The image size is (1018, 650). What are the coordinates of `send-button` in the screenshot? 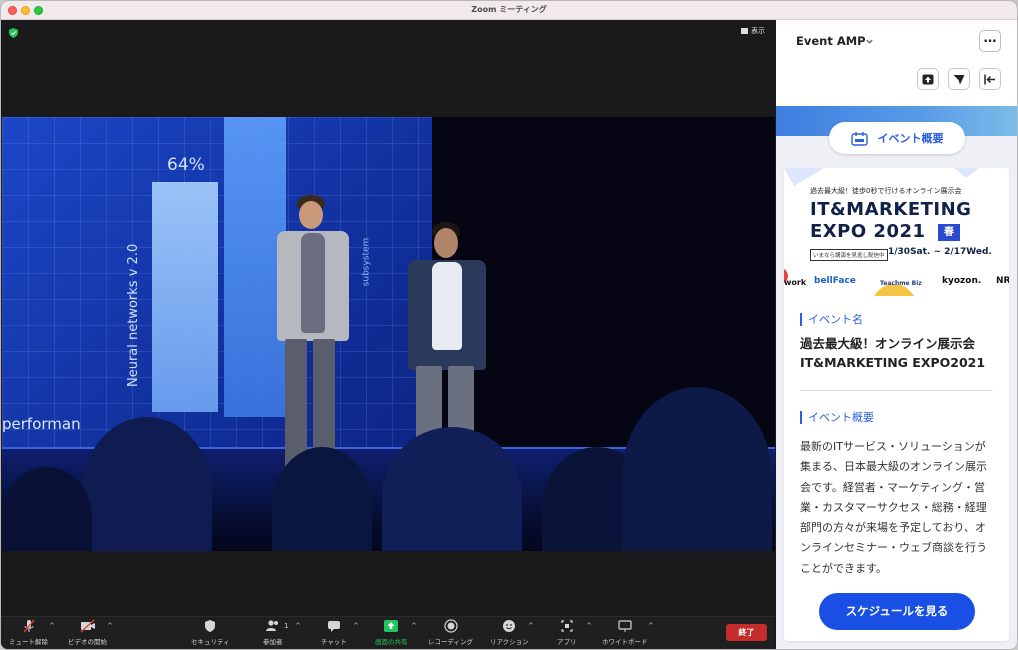 It's located at (959, 79).